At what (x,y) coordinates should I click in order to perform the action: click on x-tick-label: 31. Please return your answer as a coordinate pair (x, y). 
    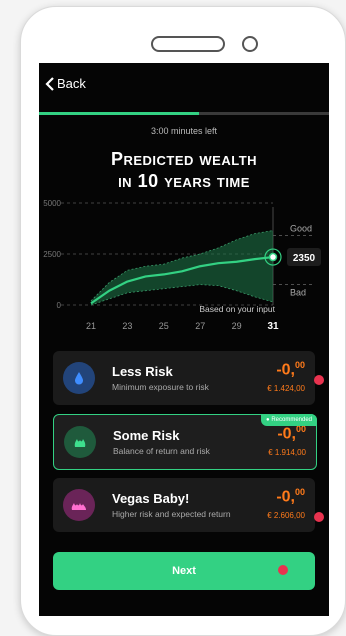
    Looking at the image, I should click on (273, 326).